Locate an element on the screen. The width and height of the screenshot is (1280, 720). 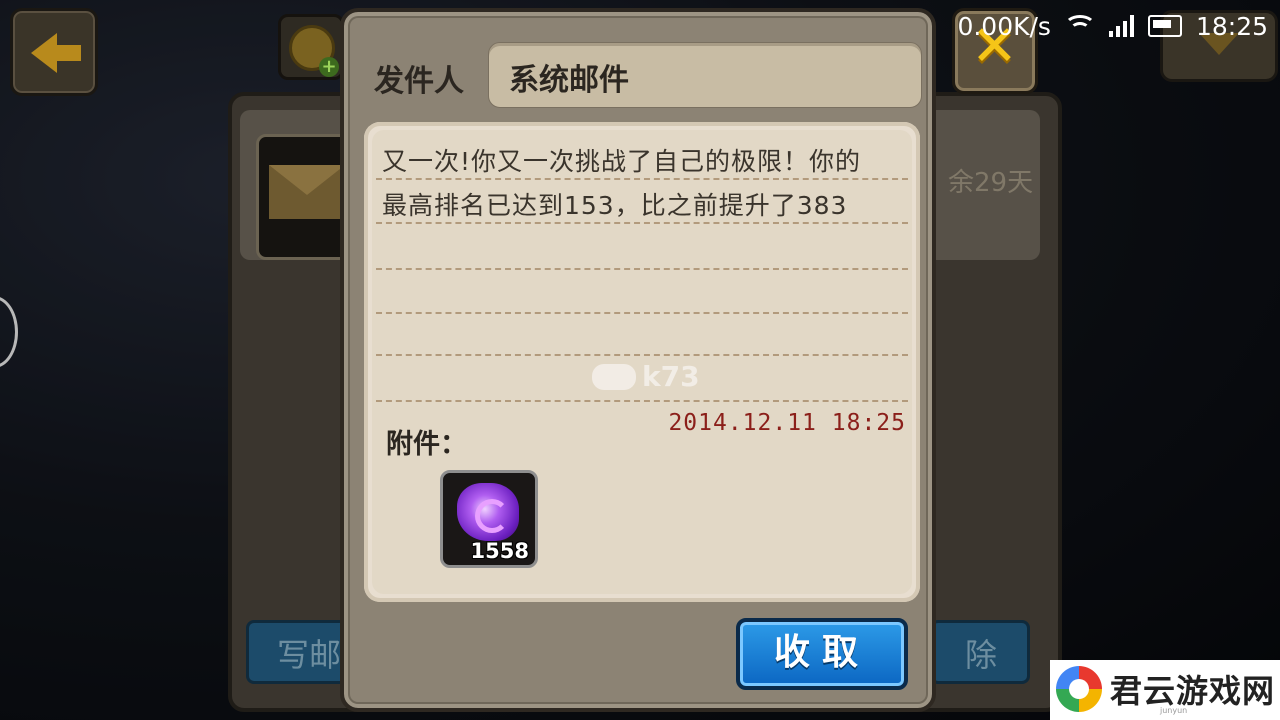
status-bar: 0.00K/s 18:25 is located at coordinates (1112, 26).